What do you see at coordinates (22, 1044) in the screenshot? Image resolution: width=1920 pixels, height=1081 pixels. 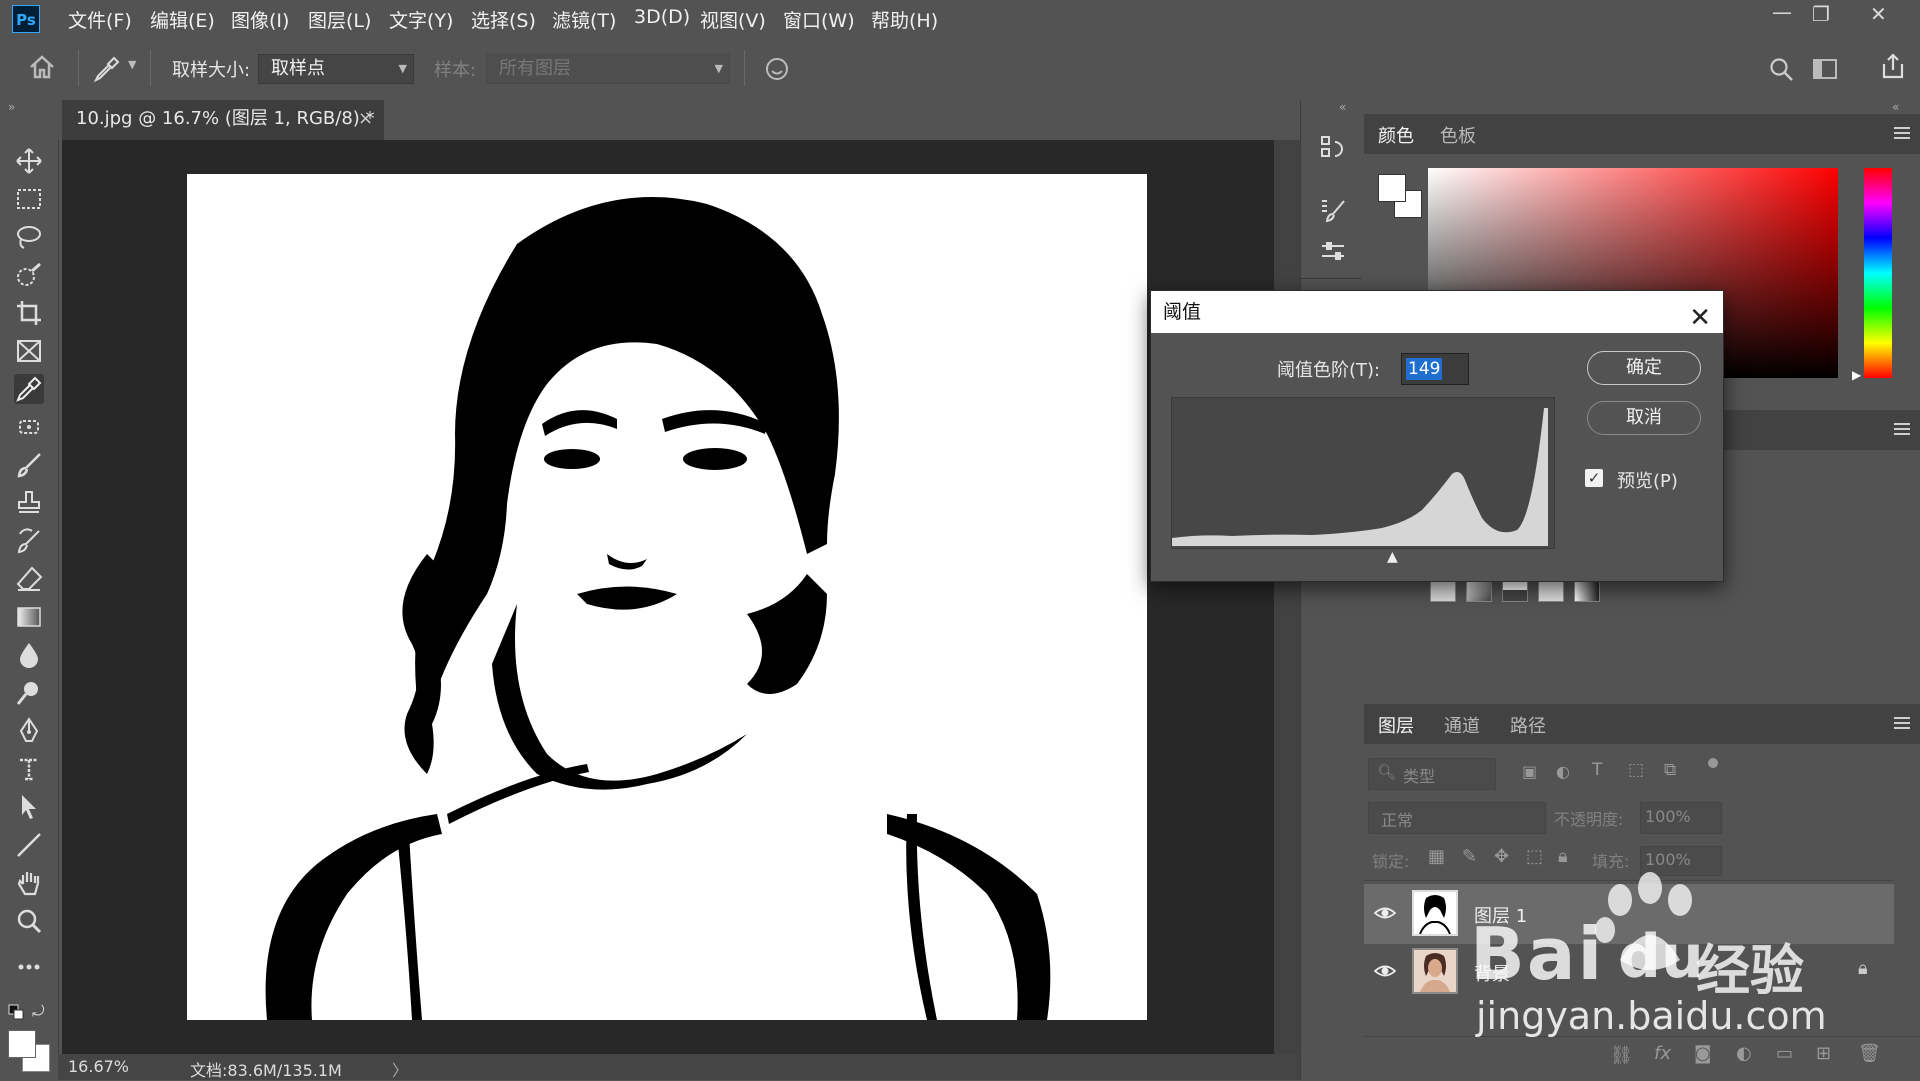 I see `foreground-color-swatch-top` at bounding box center [22, 1044].